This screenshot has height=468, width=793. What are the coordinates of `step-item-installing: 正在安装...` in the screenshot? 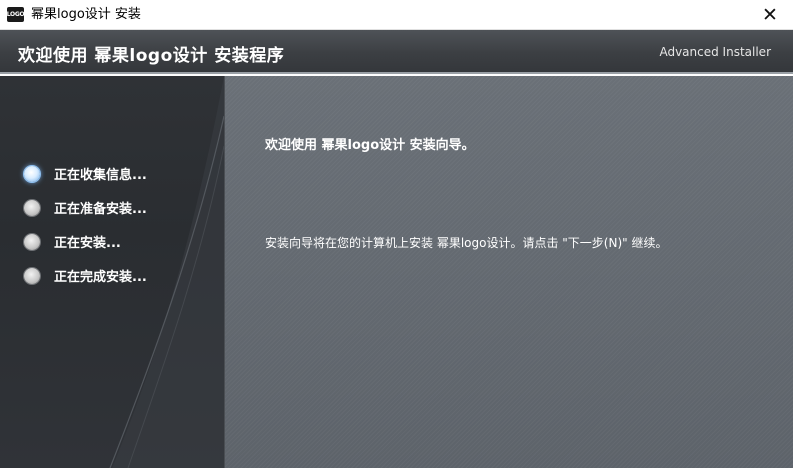 It's located at (85, 241).